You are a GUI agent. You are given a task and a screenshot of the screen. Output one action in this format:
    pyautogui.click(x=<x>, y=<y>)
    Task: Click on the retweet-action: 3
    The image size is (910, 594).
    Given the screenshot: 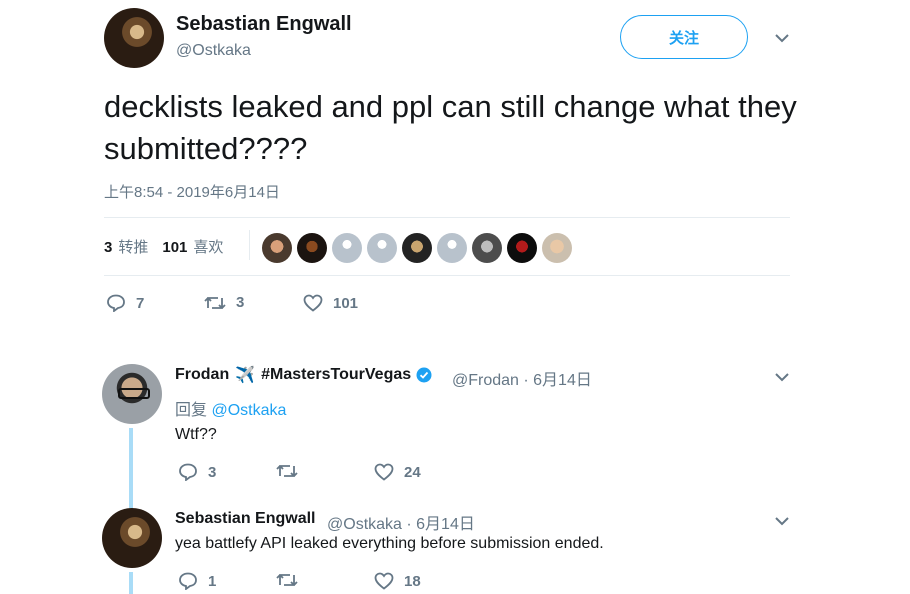 What is the action you would take?
    pyautogui.click(x=224, y=302)
    